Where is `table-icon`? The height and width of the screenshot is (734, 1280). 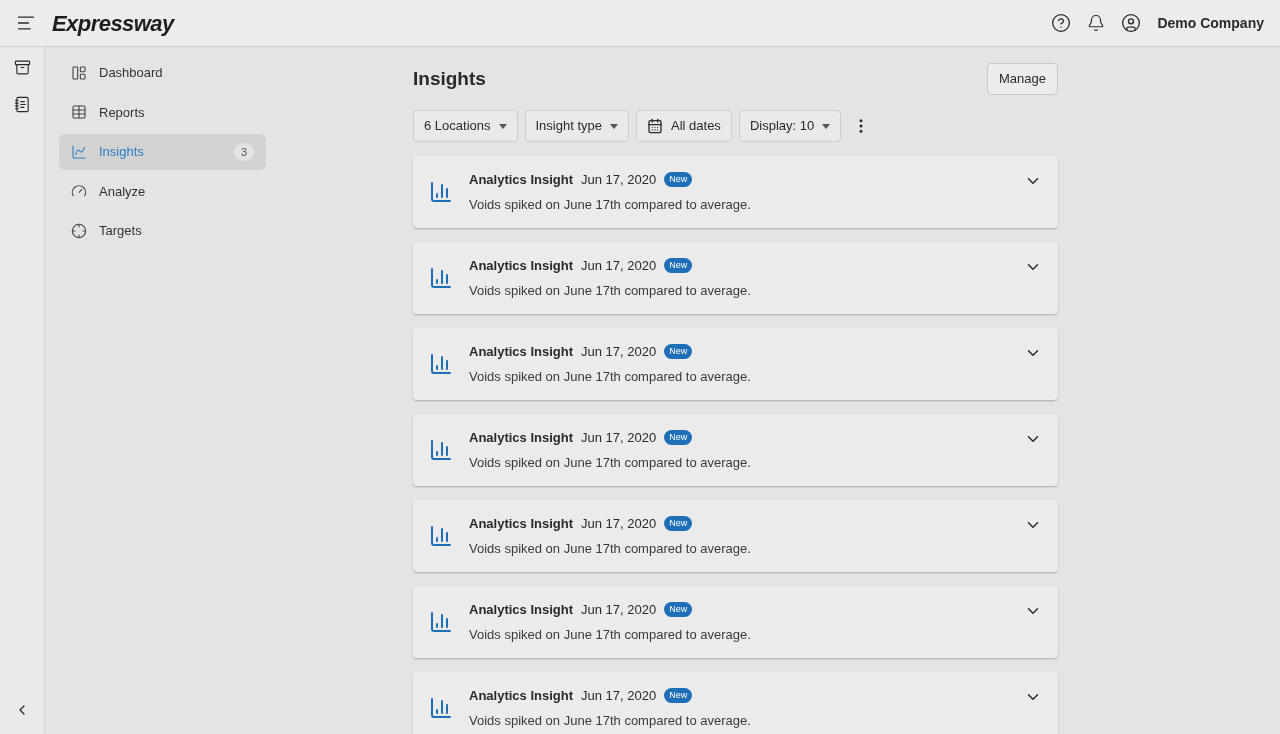
table-icon is located at coordinates (79, 112).